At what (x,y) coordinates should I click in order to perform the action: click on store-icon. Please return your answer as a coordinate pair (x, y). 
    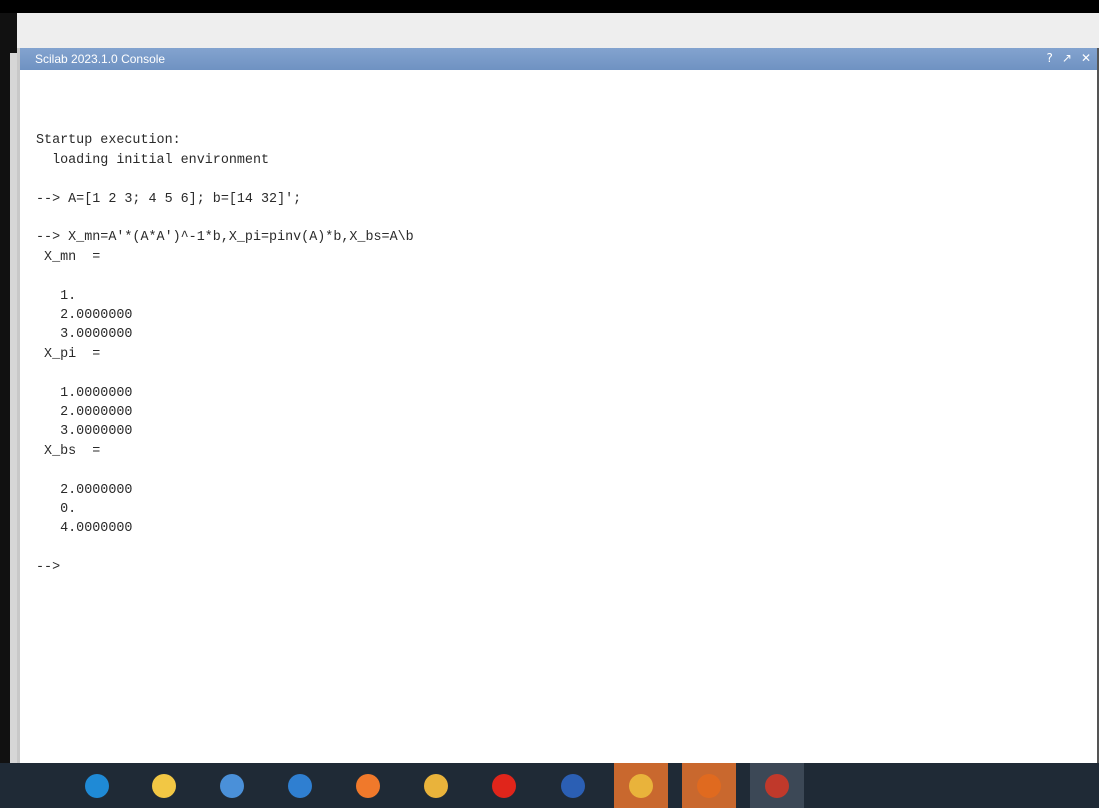
    Looking at the image, I should click on (232, 785).